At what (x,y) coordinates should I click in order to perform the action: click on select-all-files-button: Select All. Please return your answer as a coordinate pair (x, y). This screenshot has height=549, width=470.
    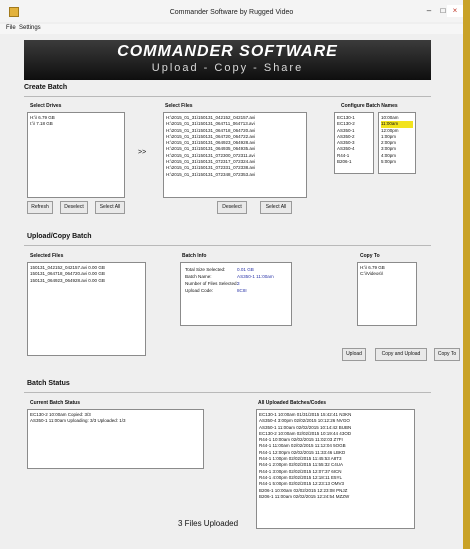
    Looking at the image, I should click on (276, 207).